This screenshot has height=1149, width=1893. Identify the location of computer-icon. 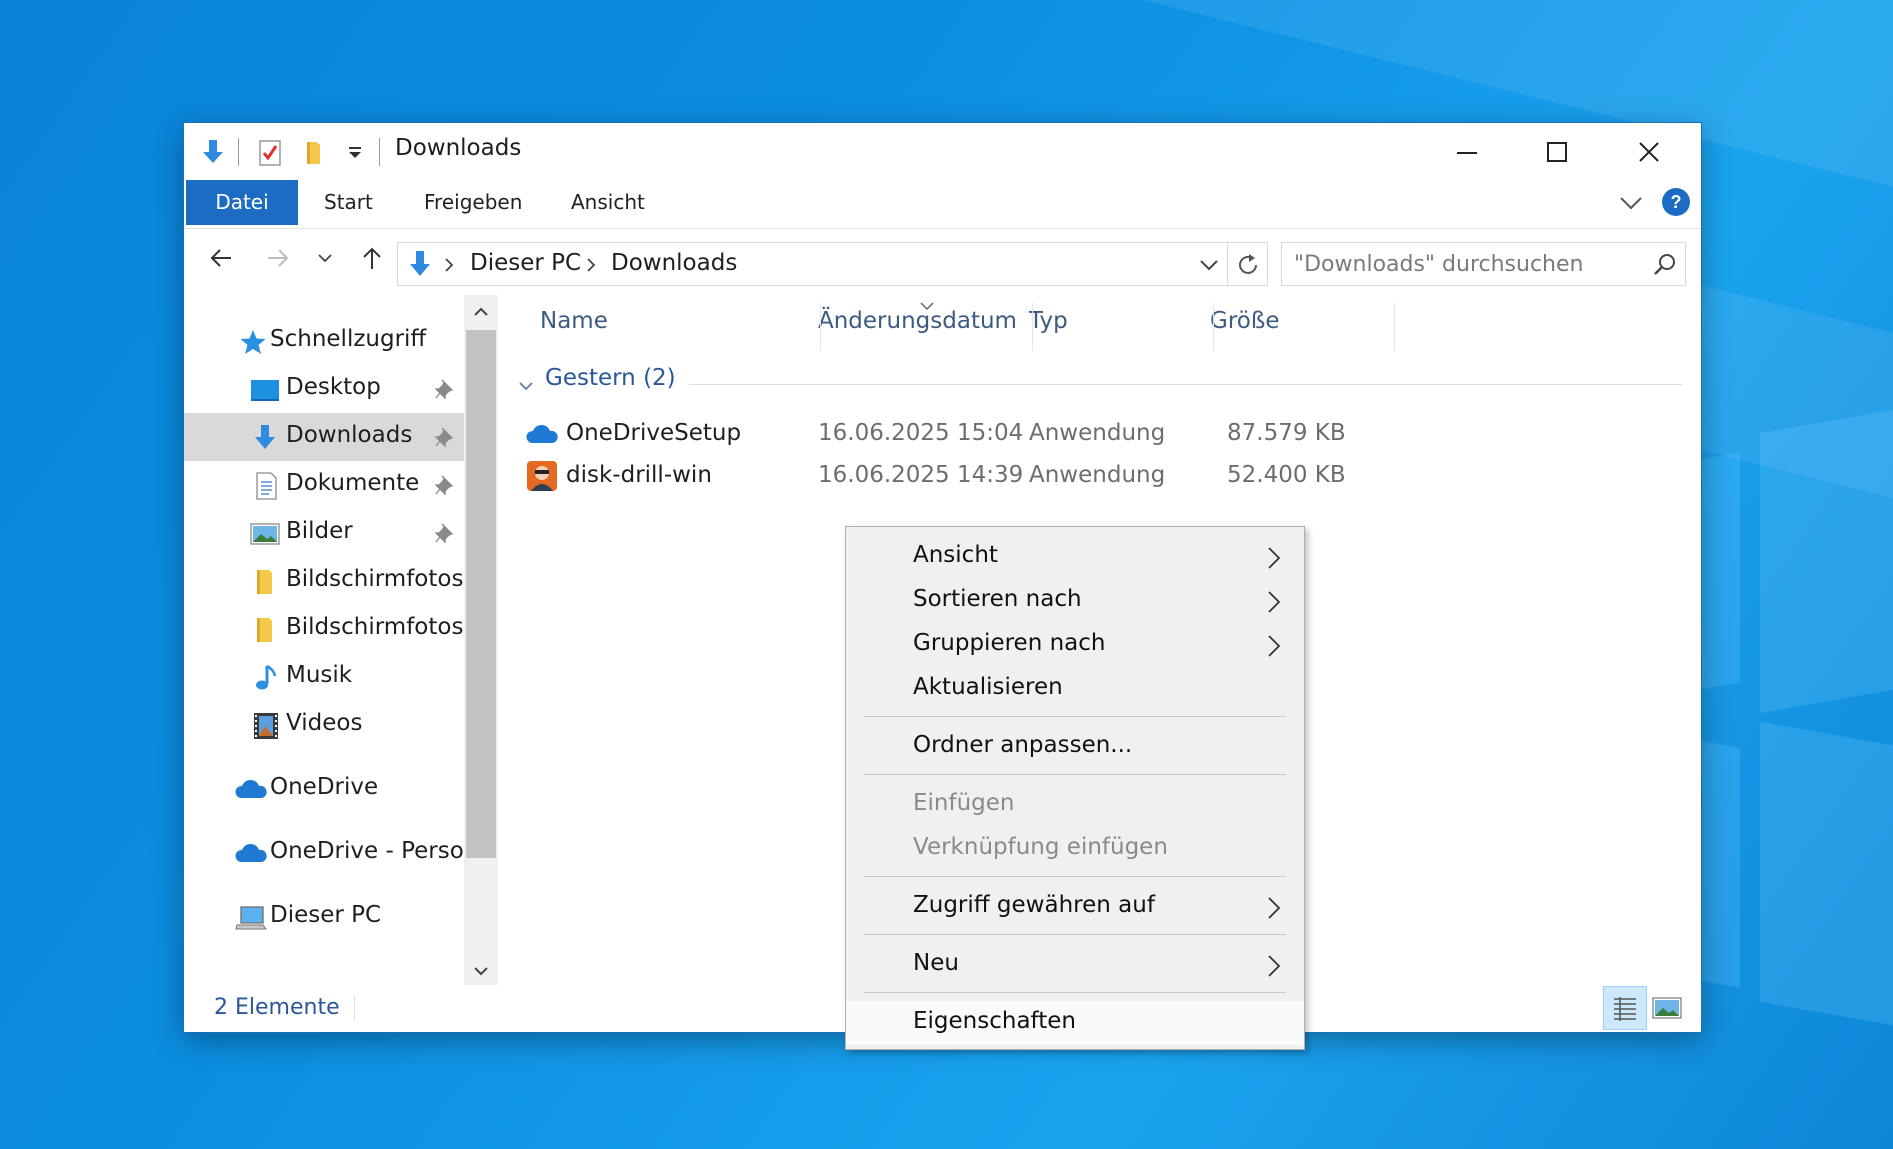
(250, 918).